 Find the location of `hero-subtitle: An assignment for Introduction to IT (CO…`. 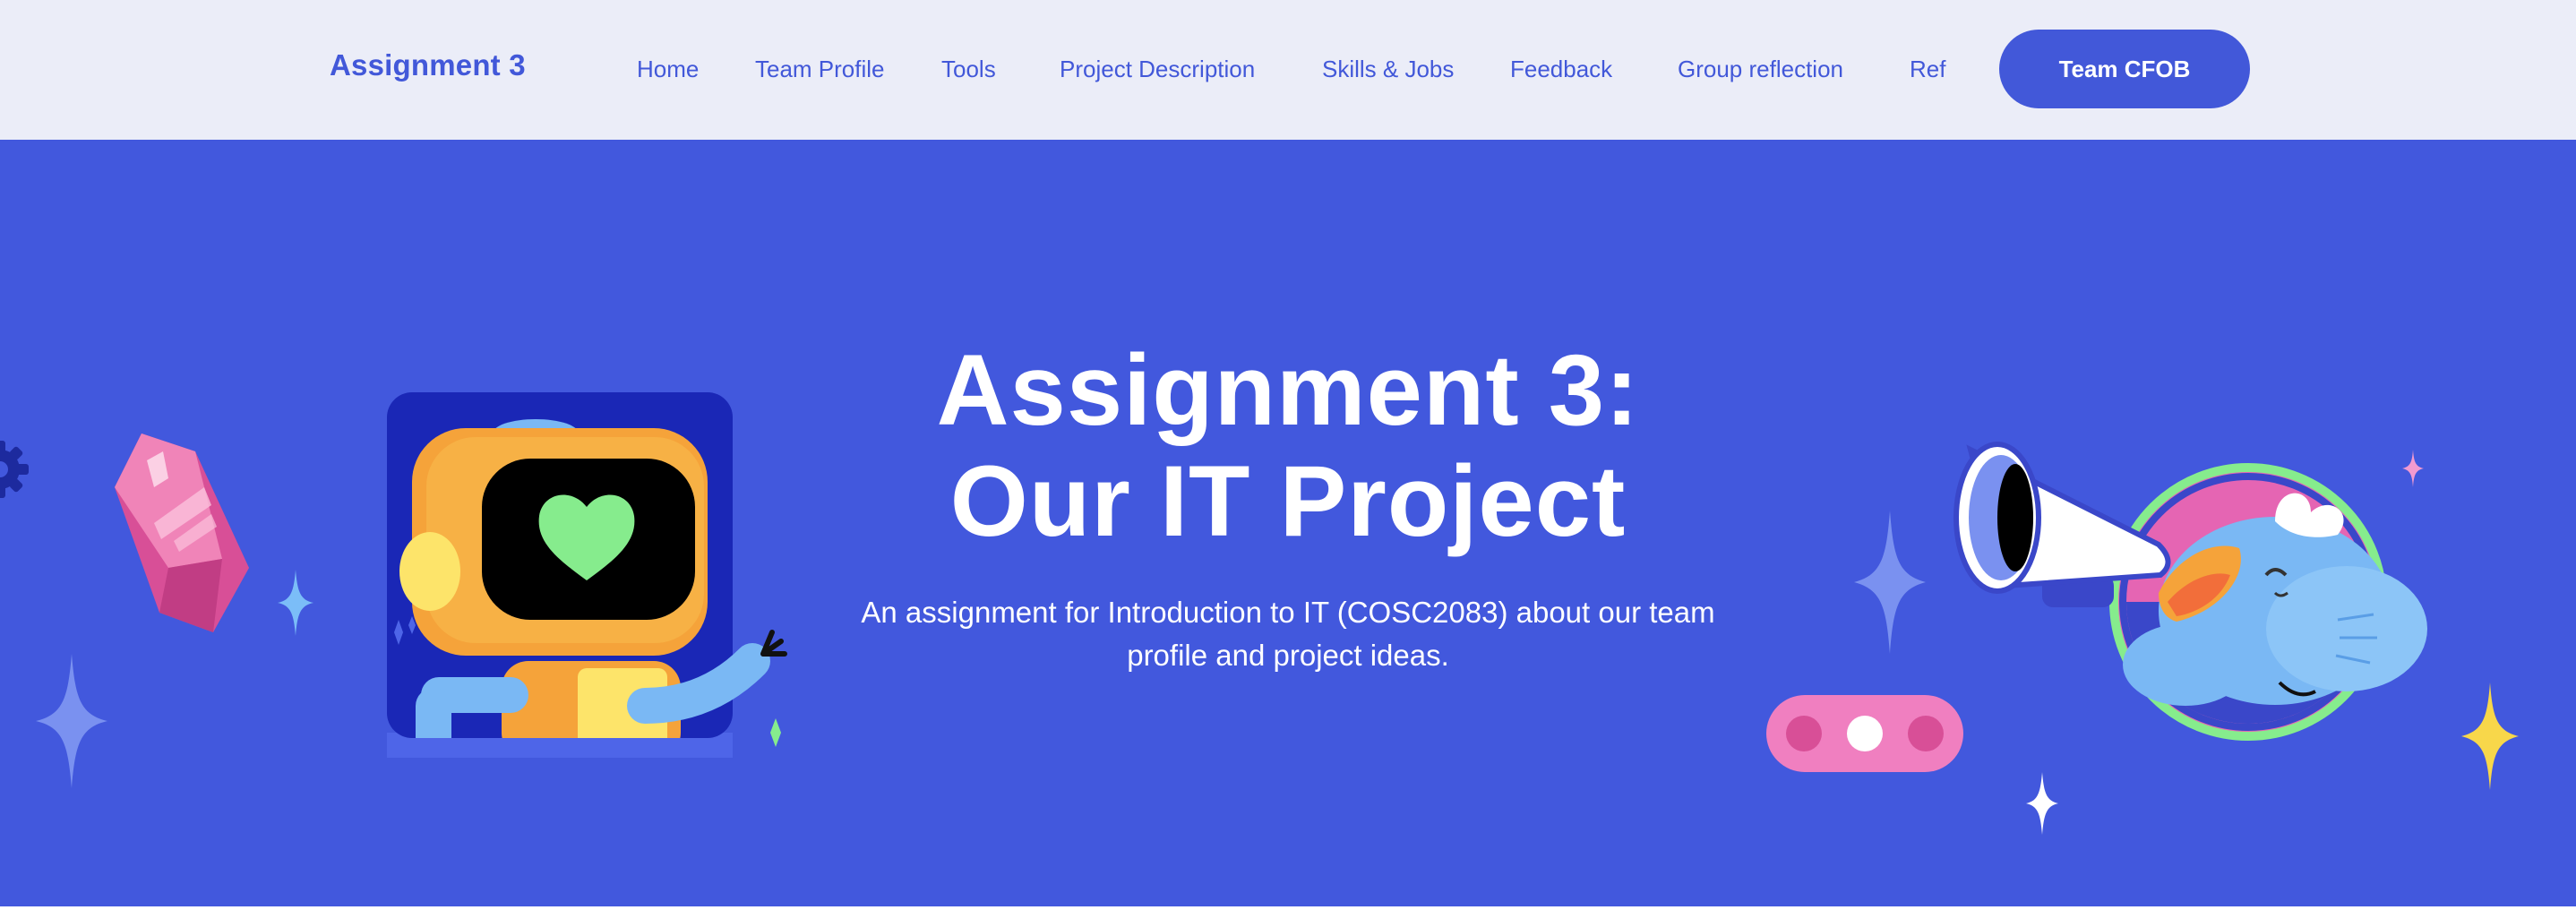

hero-subtitle: An assignment for Introduction to IT (CO… is located at coordinates (1288, 634).